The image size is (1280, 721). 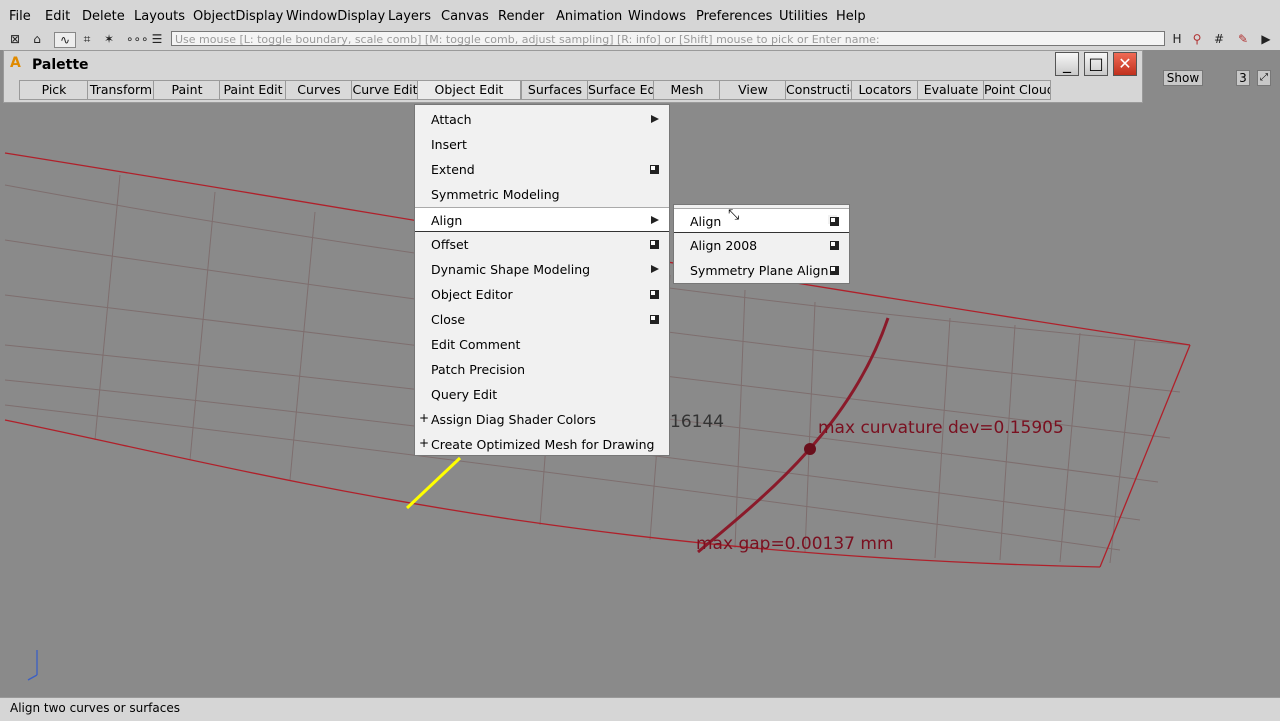 I want to click on tab-locators: Locators, so click(x=885, y=90).